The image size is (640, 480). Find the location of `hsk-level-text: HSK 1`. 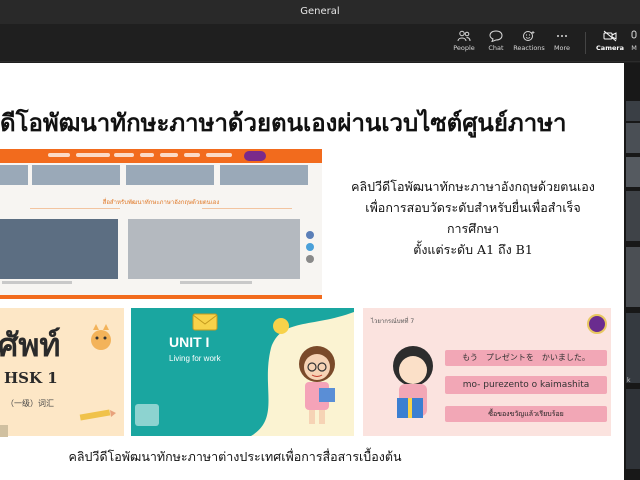

hsk-level-text: HSK 1 is located at coordinates (31, 378).